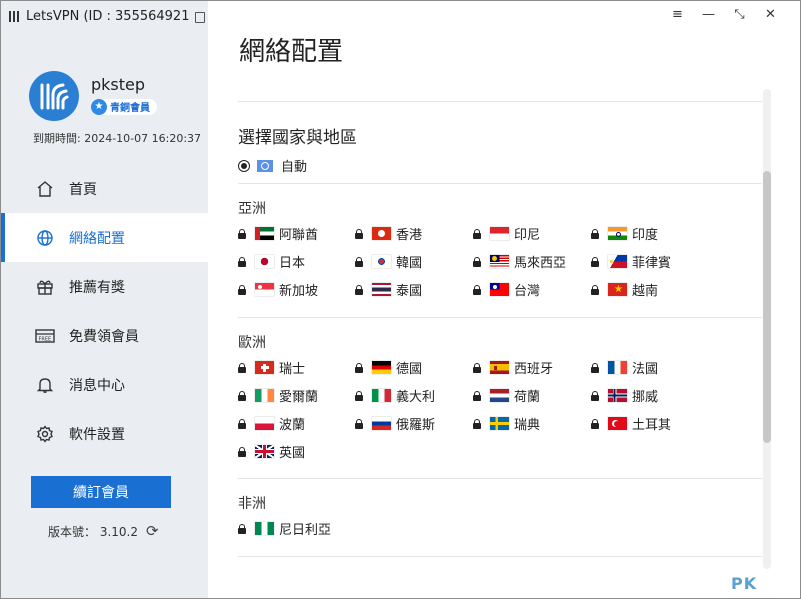 This screenshot has width=801, height=599. I want to click on country-name: 阿聯酋, so click(299, 235).